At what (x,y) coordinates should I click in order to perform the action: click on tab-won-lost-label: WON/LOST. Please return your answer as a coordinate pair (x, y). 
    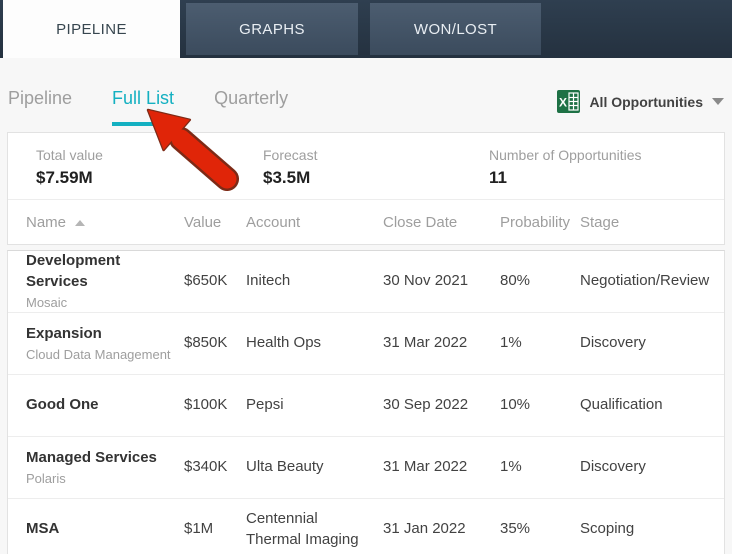
    Looking at the image, I should click on (455, 29).